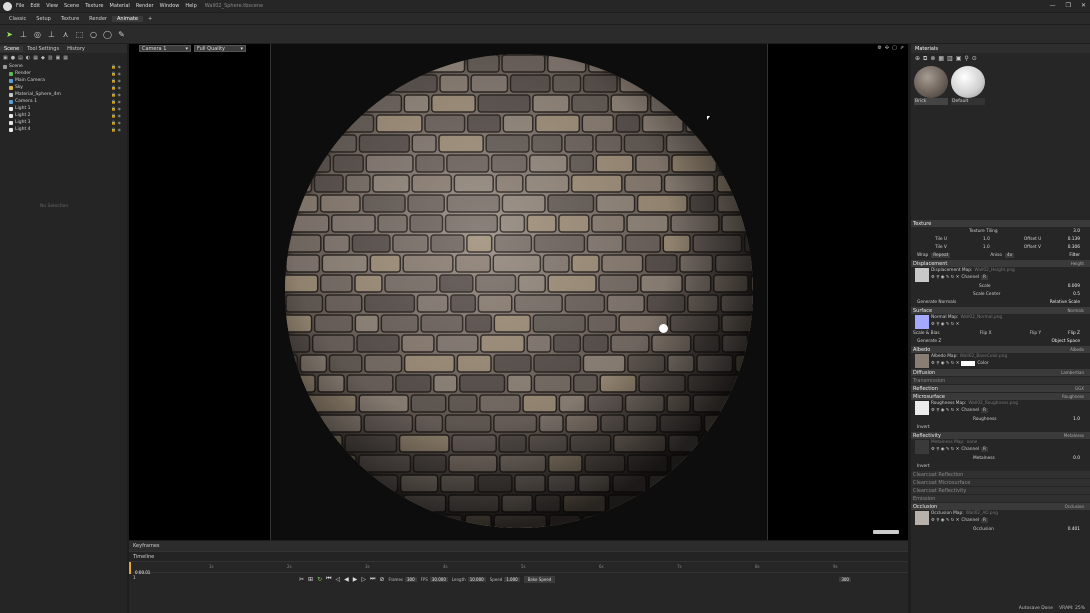 Image resolution: width=1090 pixels, height=613 pixels. What do you see at coordinates (98, 19) in the screenshot?
I see `tab-render: Render` at bounding box center [98, 19].